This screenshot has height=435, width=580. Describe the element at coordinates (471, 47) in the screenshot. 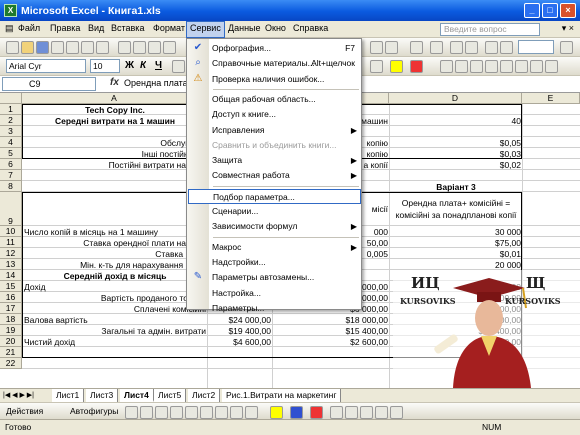

I see `sort-desc-icon` at that location.